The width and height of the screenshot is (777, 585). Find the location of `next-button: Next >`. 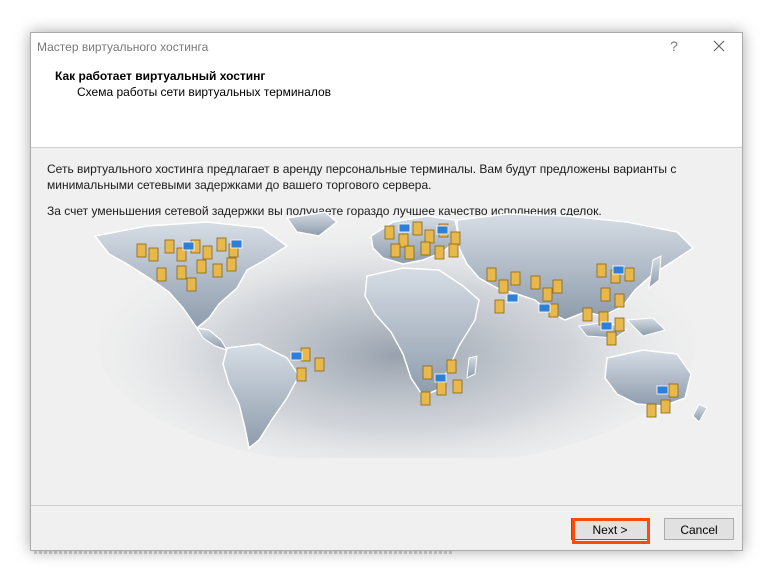

next-button: Next > is located at coordinates (610, 529).